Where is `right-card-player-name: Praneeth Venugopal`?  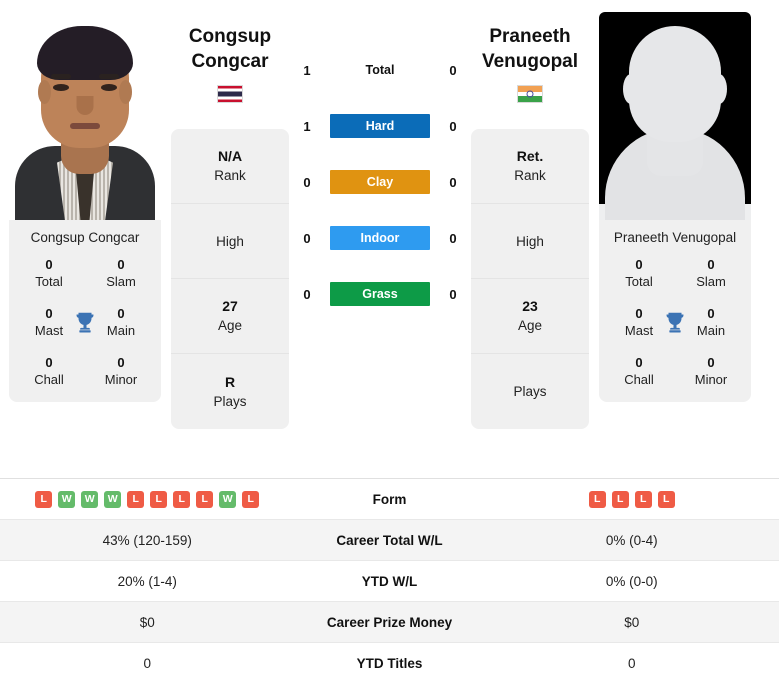 right-card-player-name: Praneeth Venugopal is located at coordinates (675, 237).